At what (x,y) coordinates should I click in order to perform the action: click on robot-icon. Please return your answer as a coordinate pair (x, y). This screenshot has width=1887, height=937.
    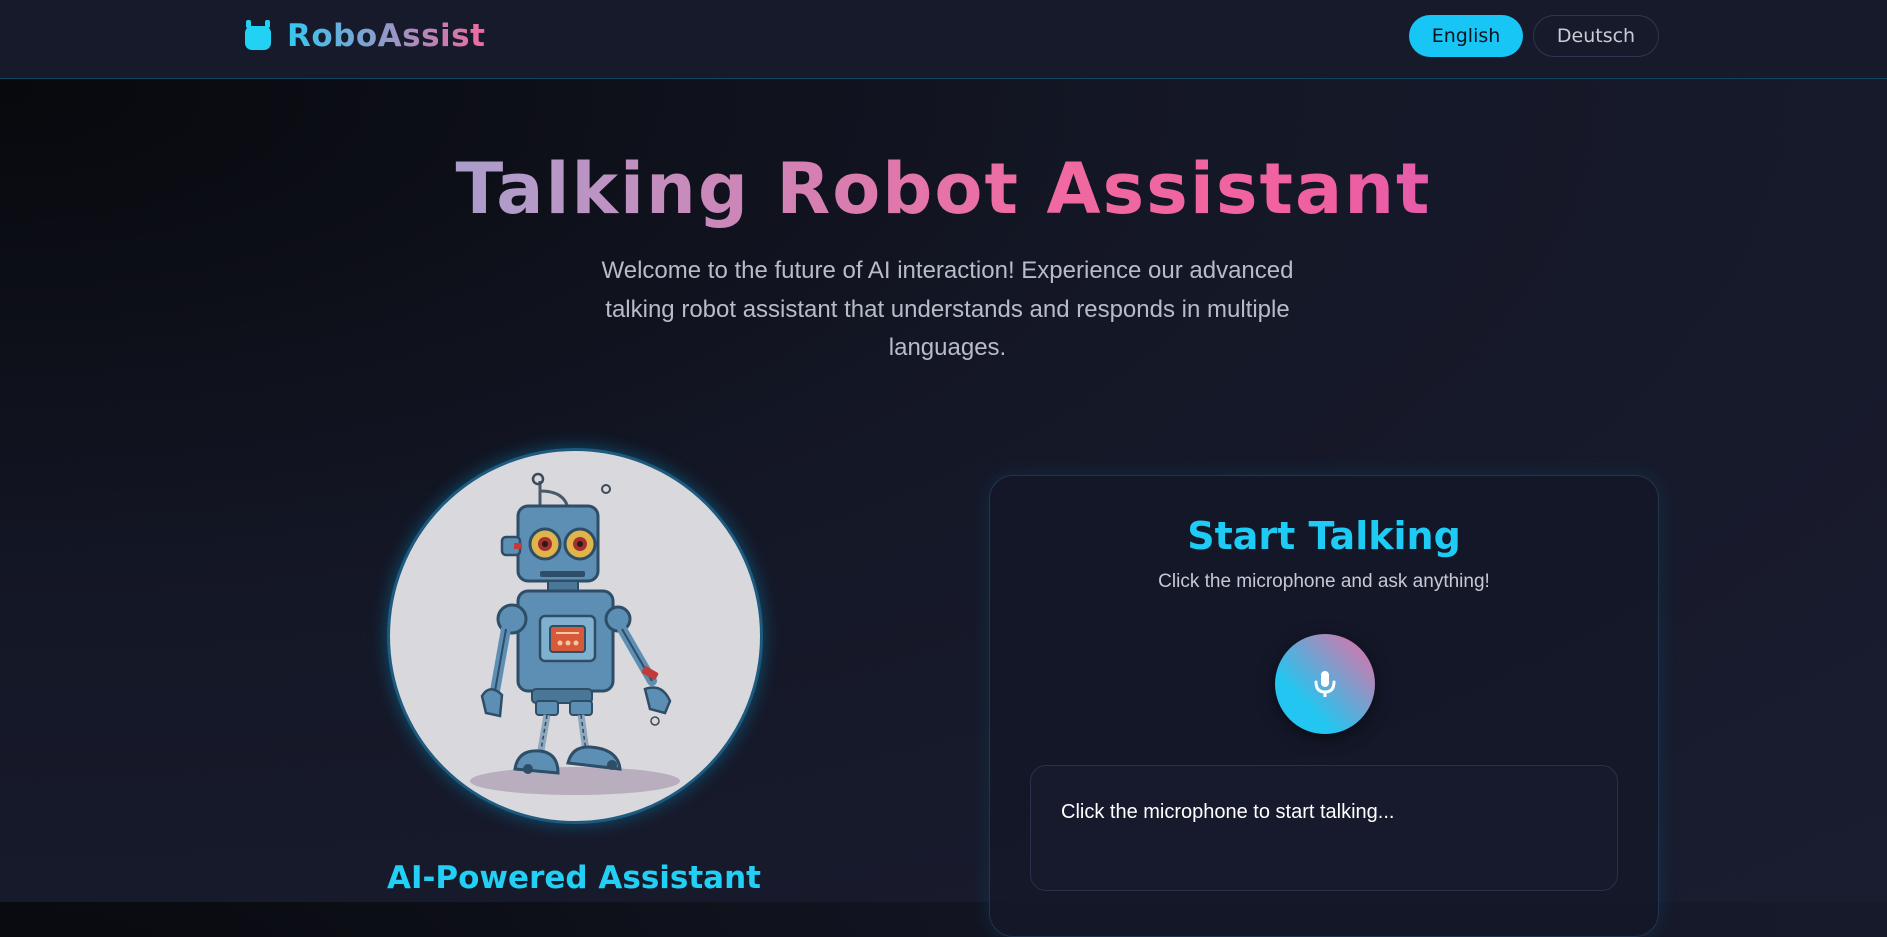
    Looking at the image, I should click on (258, 36).